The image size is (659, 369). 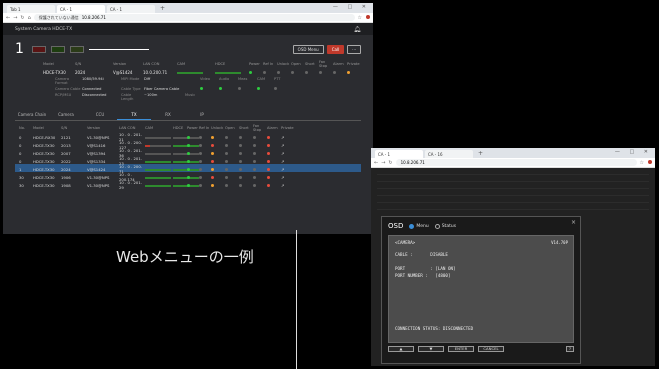 I want to click on table-header-cell: Private, so click(x=287, y=128).